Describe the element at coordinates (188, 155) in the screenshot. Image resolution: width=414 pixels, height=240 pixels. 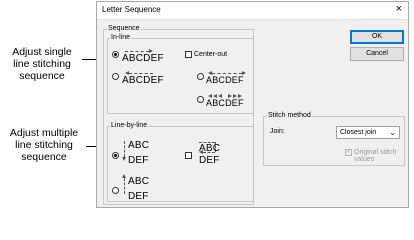
I see `lbl-checkbox-alternate` at that location.